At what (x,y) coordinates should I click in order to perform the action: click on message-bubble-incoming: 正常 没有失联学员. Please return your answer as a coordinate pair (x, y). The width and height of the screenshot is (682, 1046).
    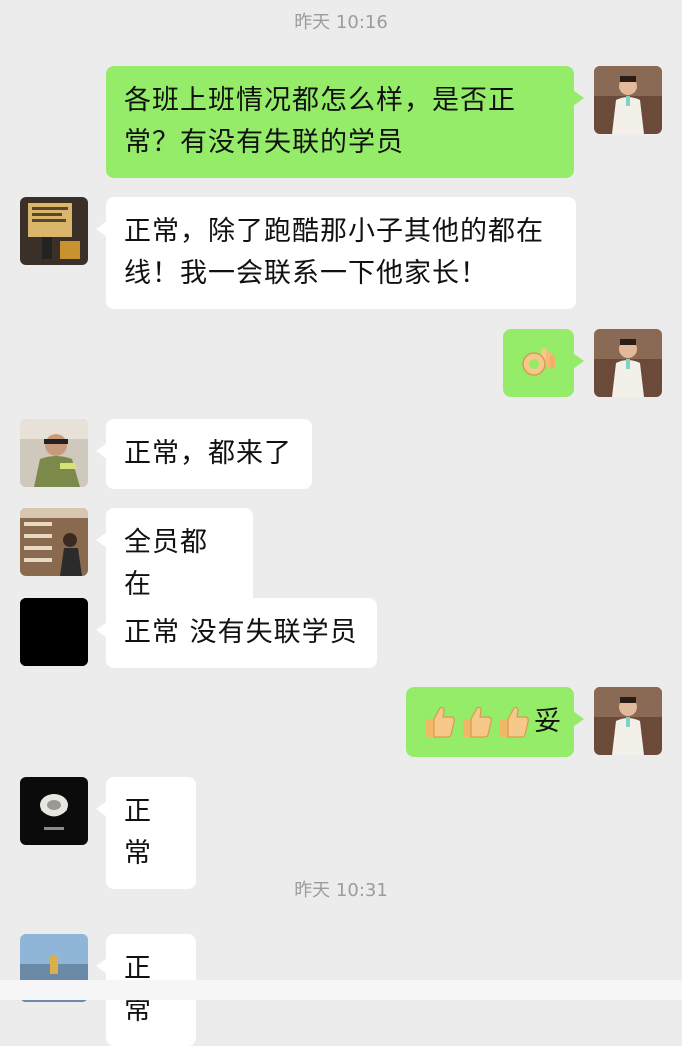
    Looking at the image, I should click on (236, 633).